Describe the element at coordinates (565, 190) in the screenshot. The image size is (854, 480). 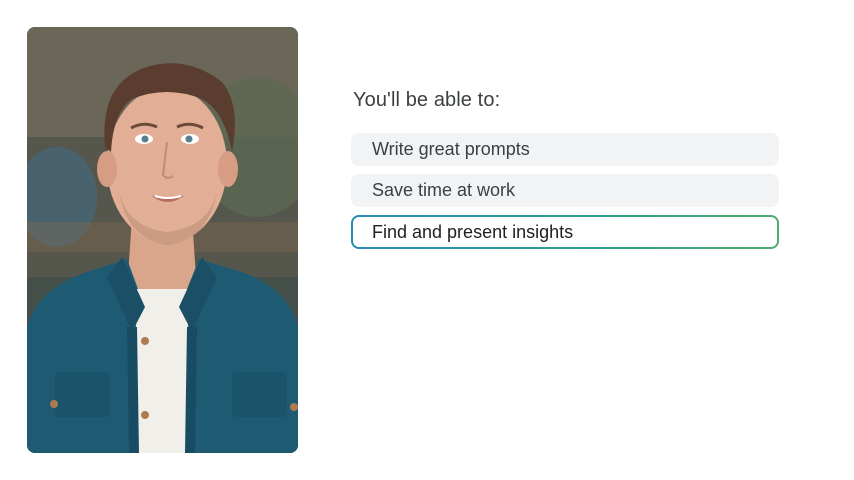
I see `option-save-time-at-work: Save time at work` at that location.